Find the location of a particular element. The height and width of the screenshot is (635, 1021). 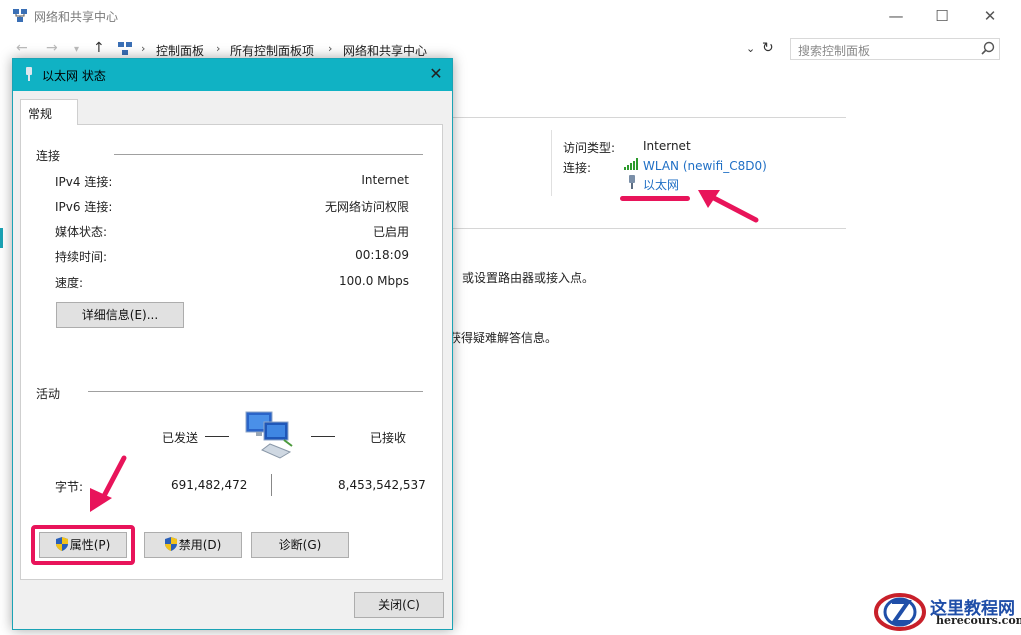

back-icon: ← is located at coordinates (22, 48).